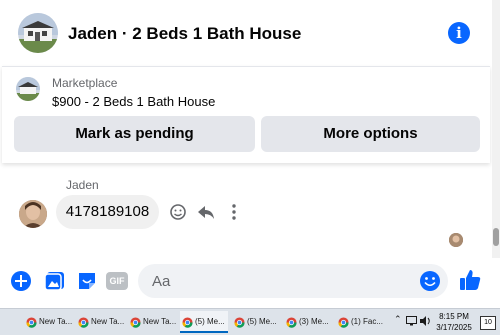 The height and width of the screenshot is (335, 500). What do you see at coordinates (456, 240) in the screenshot?
I see `seen-avatar` at bounding box center [456, 240].